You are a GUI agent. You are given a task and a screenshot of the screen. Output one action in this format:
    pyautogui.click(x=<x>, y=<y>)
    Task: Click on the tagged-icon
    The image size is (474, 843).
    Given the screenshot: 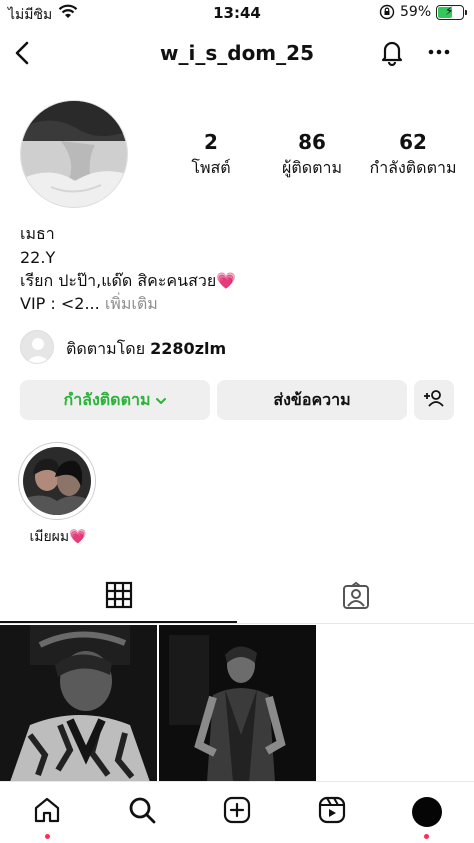 What is the action you would take?
    pyautogui.click(x=356, y=598)
    